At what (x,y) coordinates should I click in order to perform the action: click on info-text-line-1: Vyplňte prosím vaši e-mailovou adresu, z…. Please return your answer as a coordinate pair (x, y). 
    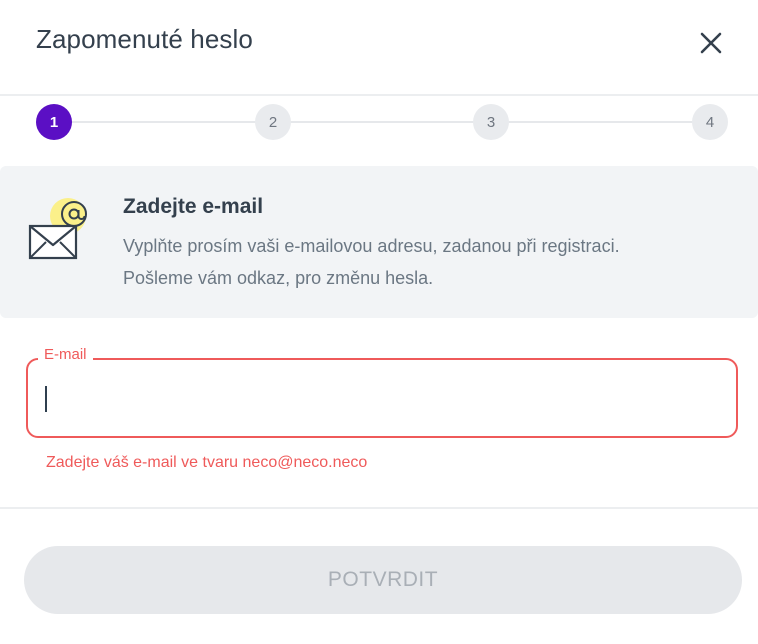
    Looking at the image, I should click on (371, 246).